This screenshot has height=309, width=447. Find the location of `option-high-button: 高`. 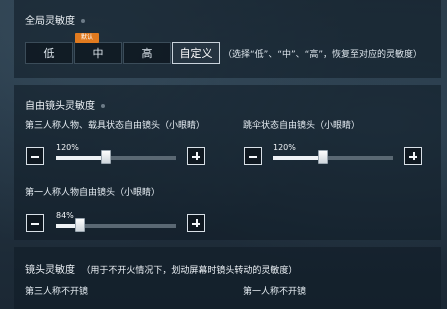

option-high-button: 高 is located at coordinates (147, 53).